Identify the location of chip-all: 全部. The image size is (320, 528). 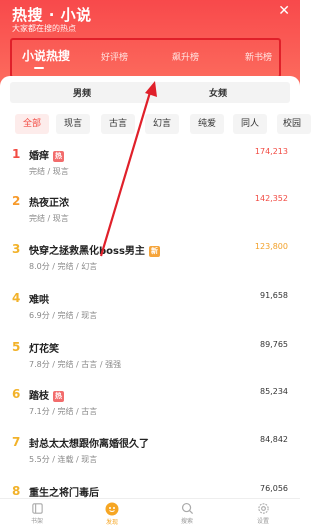
(32, 124).